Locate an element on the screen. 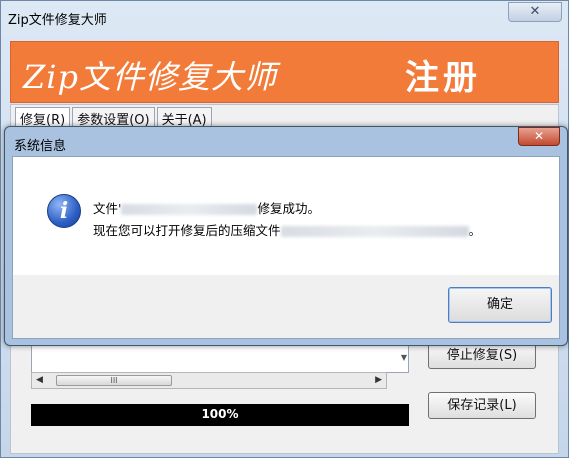 The height and width of the screenshot is (458, 569). save-log-button: 保存记录(L) is located at coordinates (482, 405).